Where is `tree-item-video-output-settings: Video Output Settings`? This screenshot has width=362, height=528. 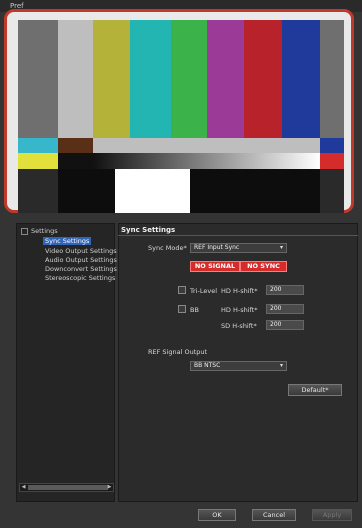 tree-item-video-output-settings: Video Output Settings is located at coordinates (81, 251).